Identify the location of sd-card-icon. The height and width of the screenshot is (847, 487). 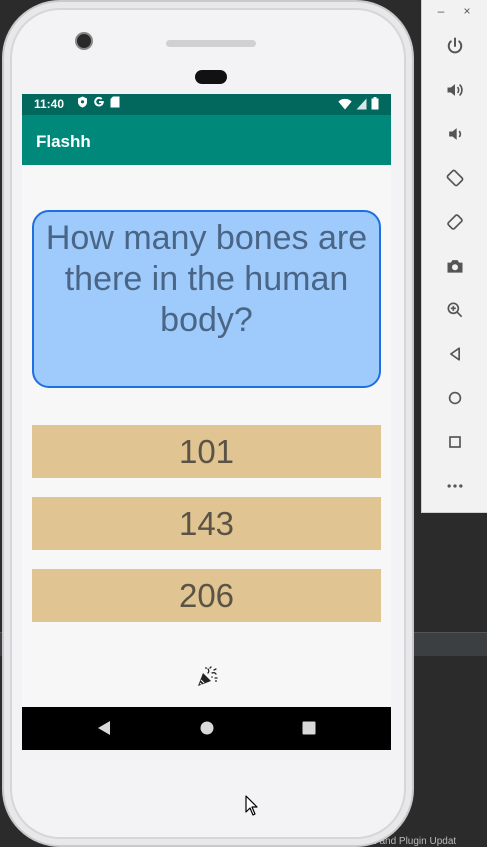
(115, 103).